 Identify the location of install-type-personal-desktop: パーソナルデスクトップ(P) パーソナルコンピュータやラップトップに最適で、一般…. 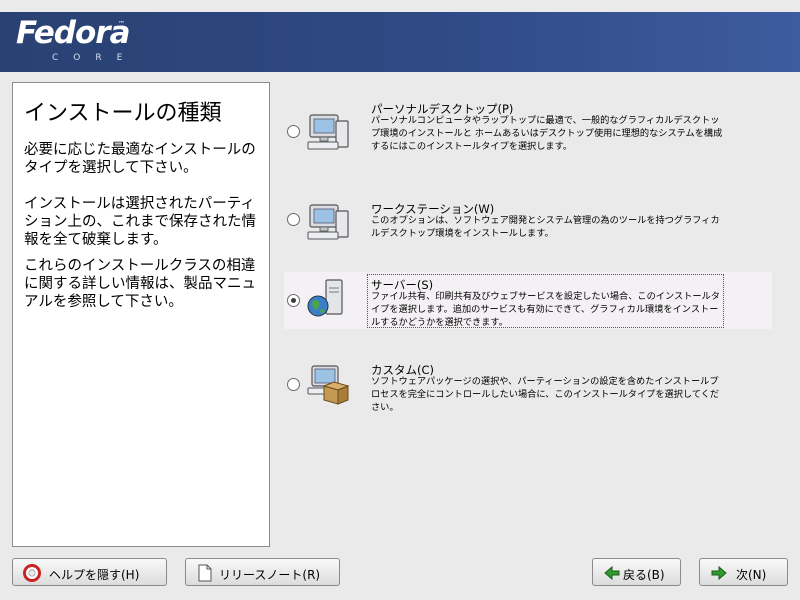
(528, 131).